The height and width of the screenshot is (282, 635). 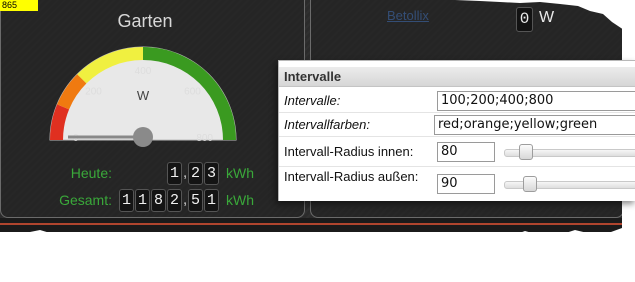 What do you see at coordinates (529, 184) in the screenshot?
I see `radius-aussen-slider-handle` at bounding box center [529, 184].